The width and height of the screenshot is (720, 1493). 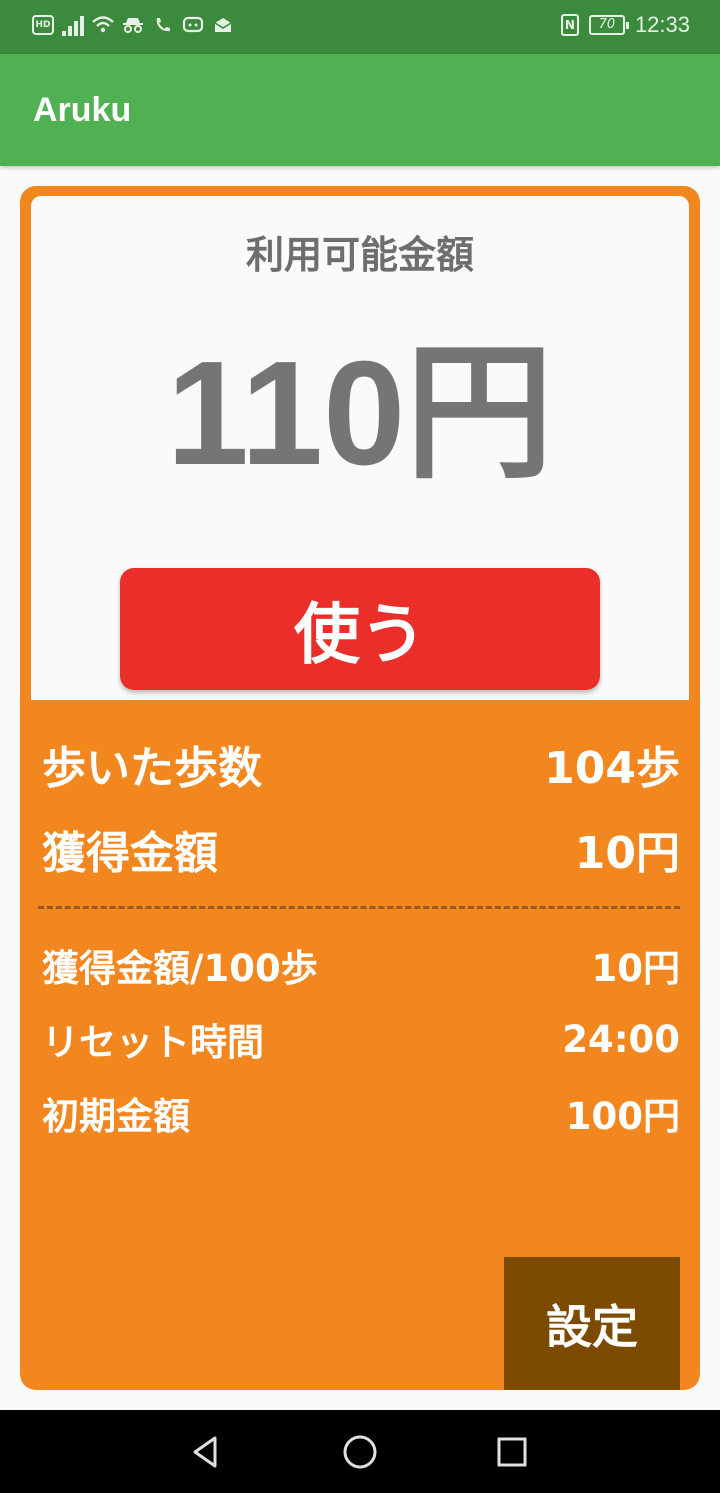 What do you see at coordinates (361, 1039) in the screenshot?
I see `reset-time-row: リセット時間 24:00` at bounding box center [361, 1039].